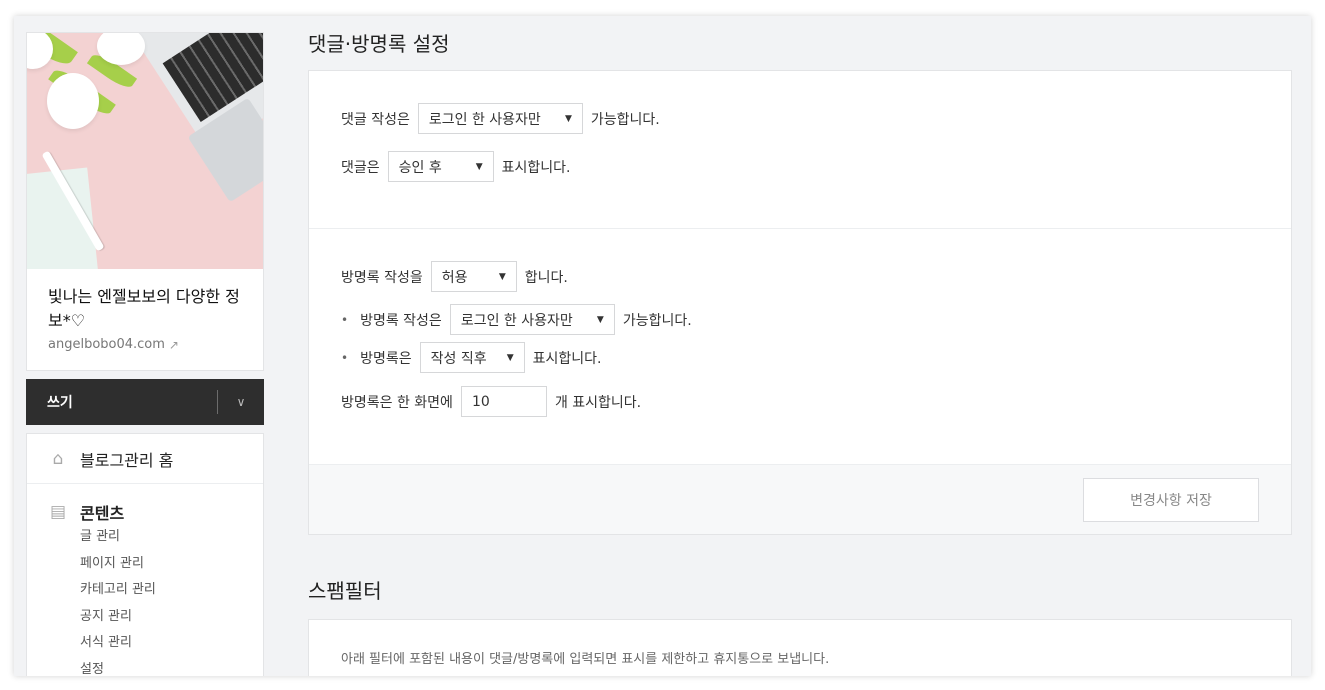 The height and width of the screenshot is (690, 1325). Describe the element at coordinates (171, 564) in the screenshot. I see `sidebar-item-pages: 페이지 관리` at that location.